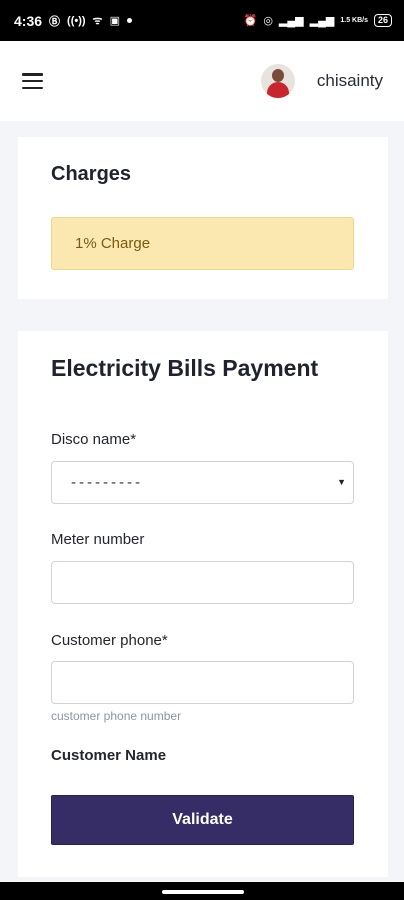 This screenshot has width=404, height=900. I want to click on sim-icon: ▣, so click(114, 21).